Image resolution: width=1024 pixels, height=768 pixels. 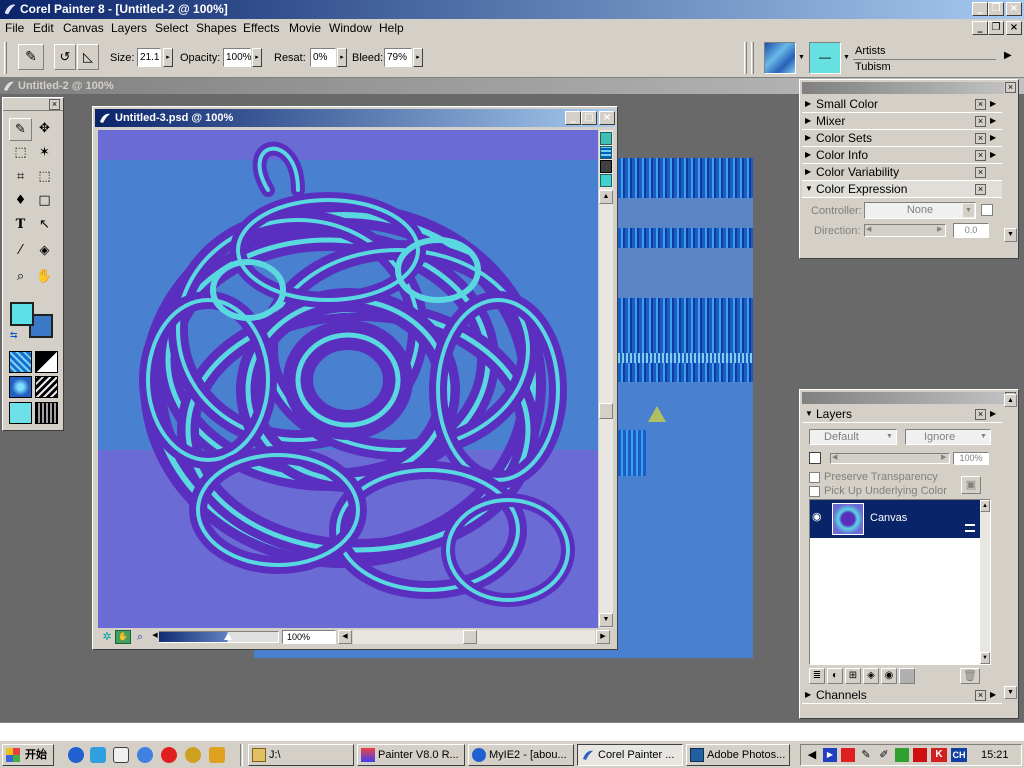 What do you see at coordinates (606, 166) in the screenshot?
I see `drawing-mode-icon` at bounding box center [606, 166].